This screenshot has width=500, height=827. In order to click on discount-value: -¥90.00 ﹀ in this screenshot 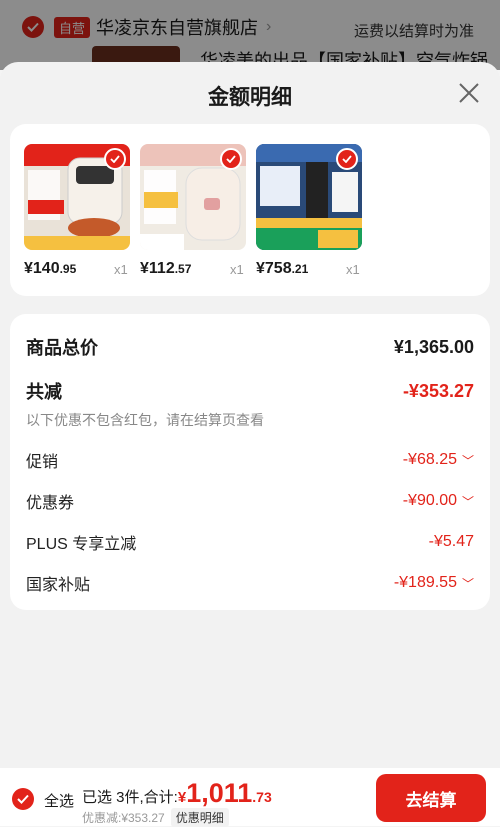, I will do `click(438, 500)`.